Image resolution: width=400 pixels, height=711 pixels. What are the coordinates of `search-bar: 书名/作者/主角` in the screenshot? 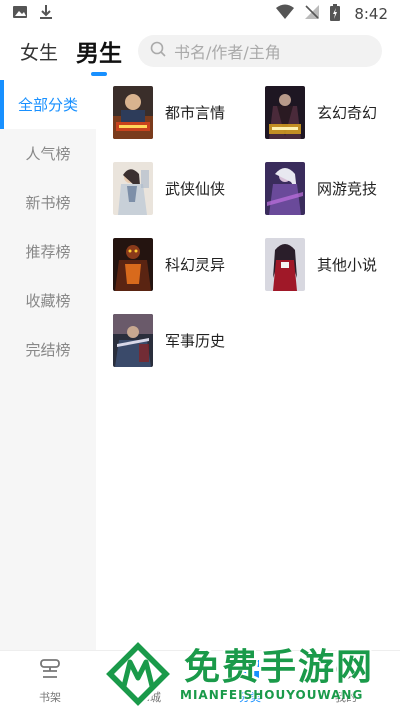 It's located at (260, 51).